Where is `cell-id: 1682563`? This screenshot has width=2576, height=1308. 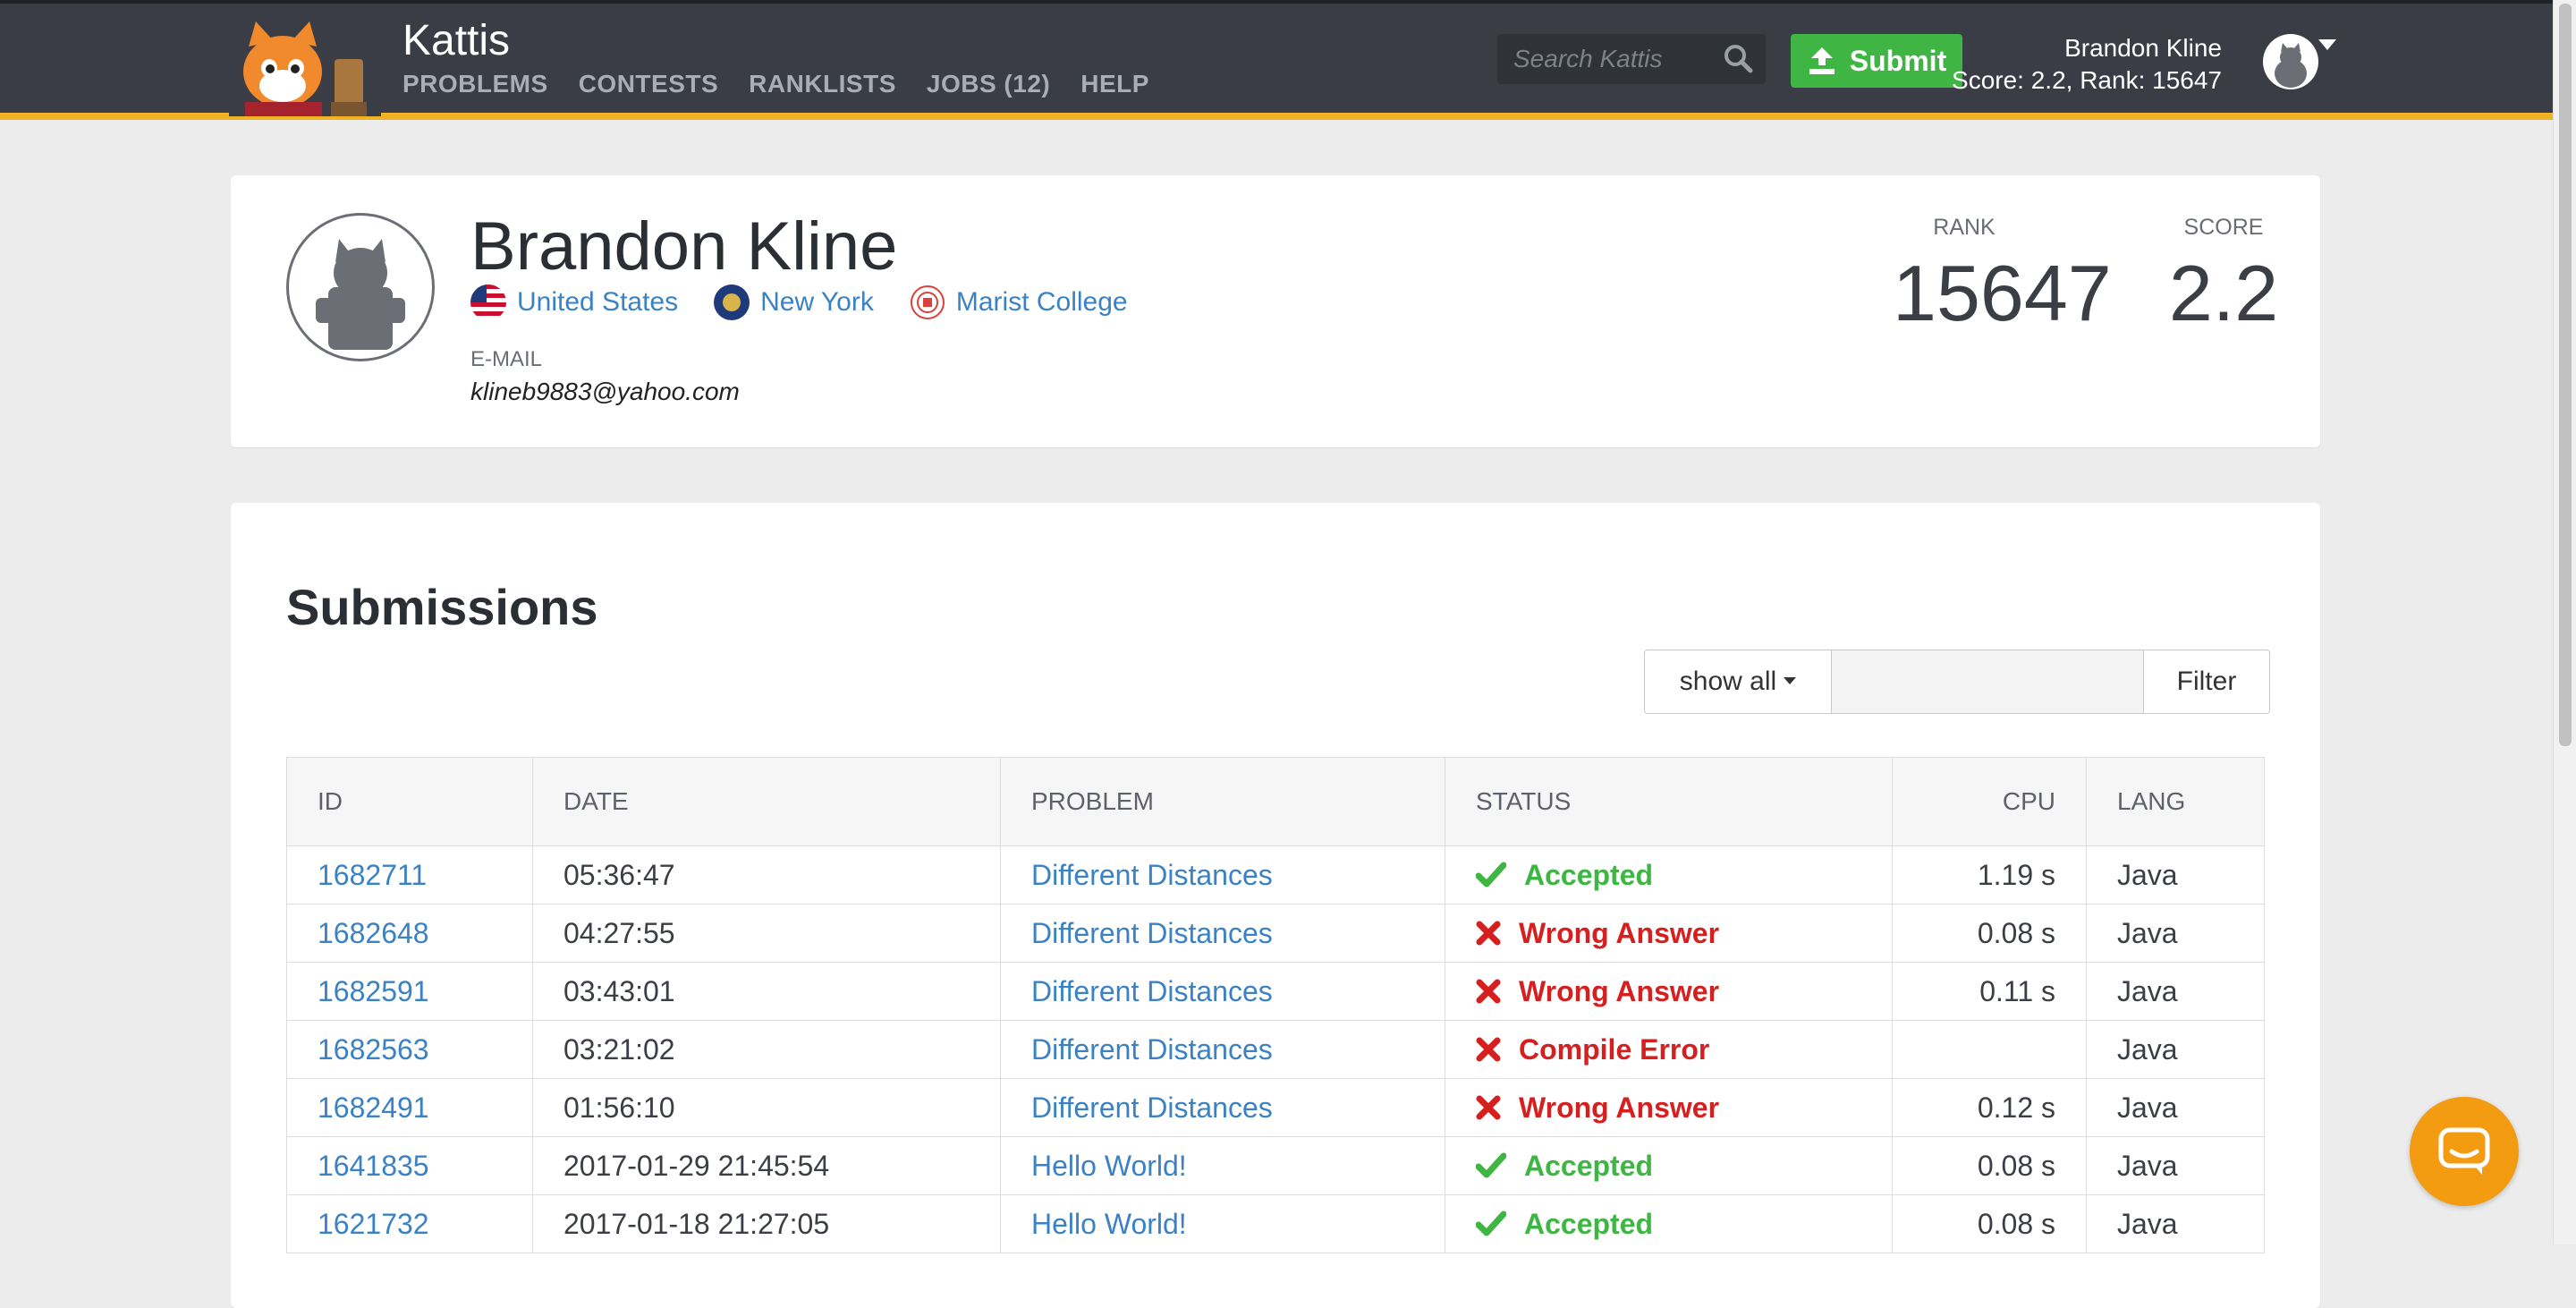
cell-id: 1682563 is located at coordinates (409, 1049).